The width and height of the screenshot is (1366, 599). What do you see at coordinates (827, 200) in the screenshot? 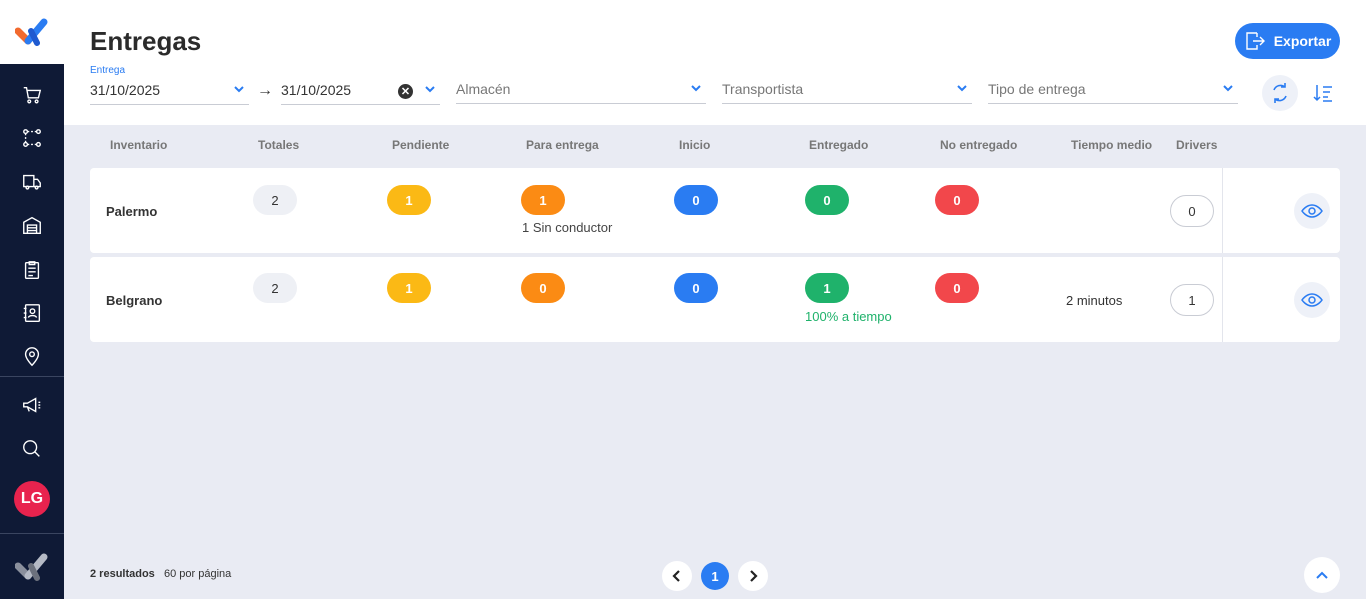
I see `delivered-badge: 0` at bounding box center [827, 200].